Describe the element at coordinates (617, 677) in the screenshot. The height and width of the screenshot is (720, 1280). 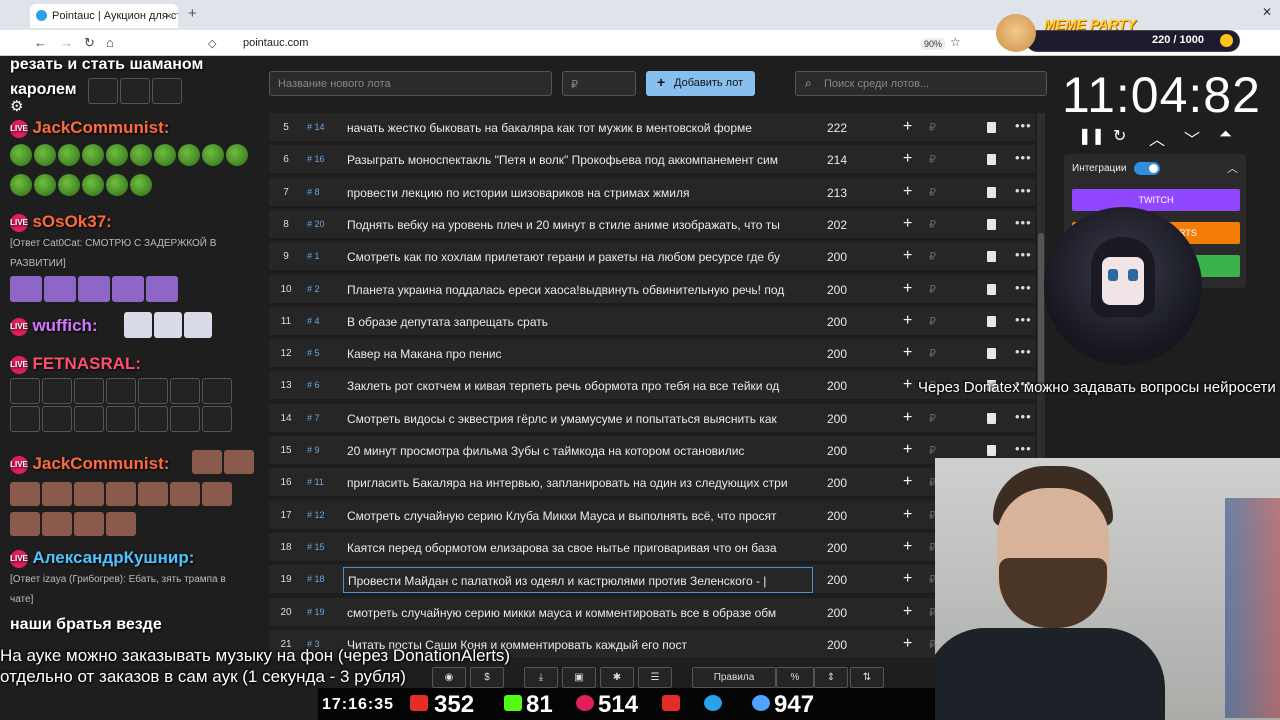
I see `bug-icon: ✱` at that location.